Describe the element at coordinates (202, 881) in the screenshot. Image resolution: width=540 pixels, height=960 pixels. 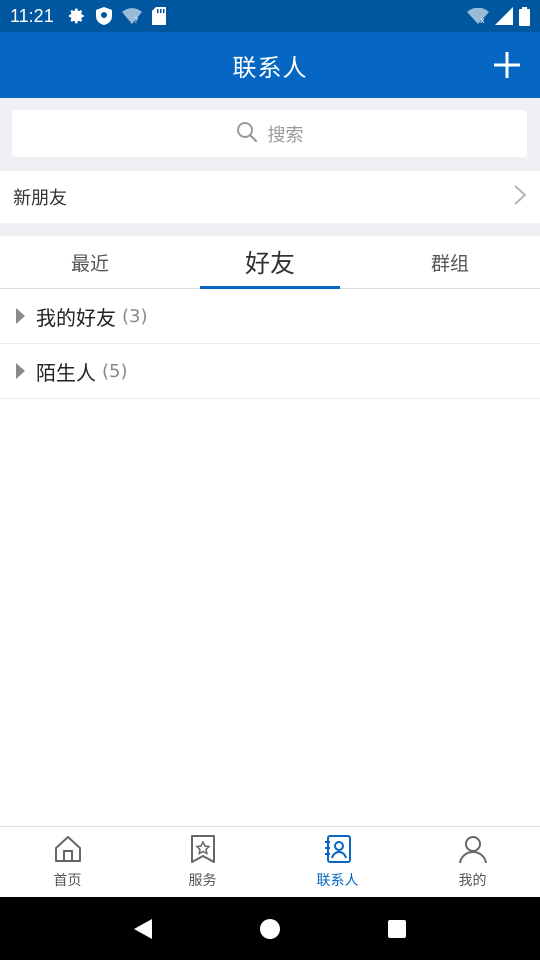
I see `nav-service-label: 服务` at that location.